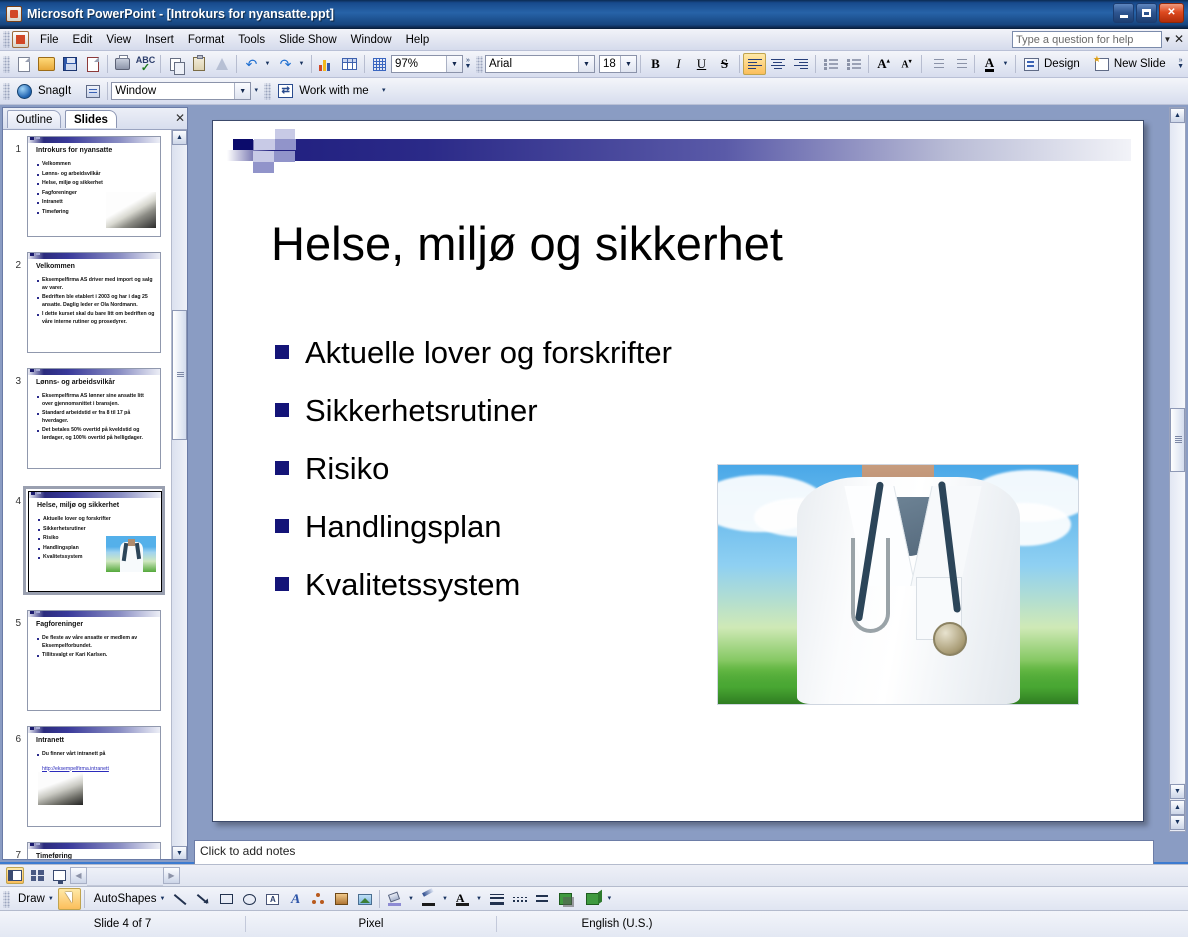 The width and height of the screenshot is (1188, 937). I want to click on bulleted-list-button, so click(853, 64).